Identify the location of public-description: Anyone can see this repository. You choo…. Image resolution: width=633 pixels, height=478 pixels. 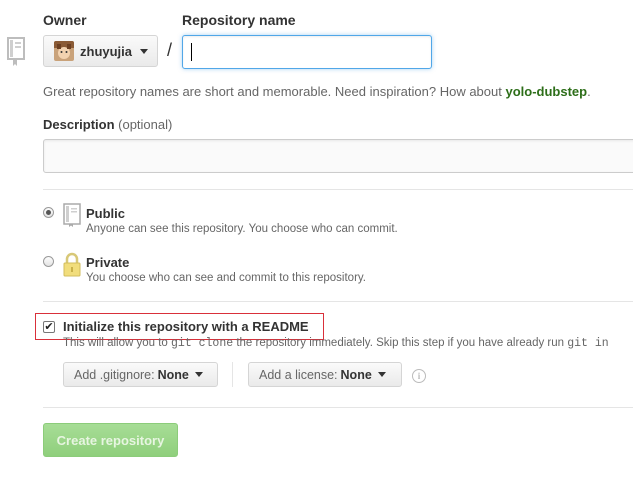
(242, 229).